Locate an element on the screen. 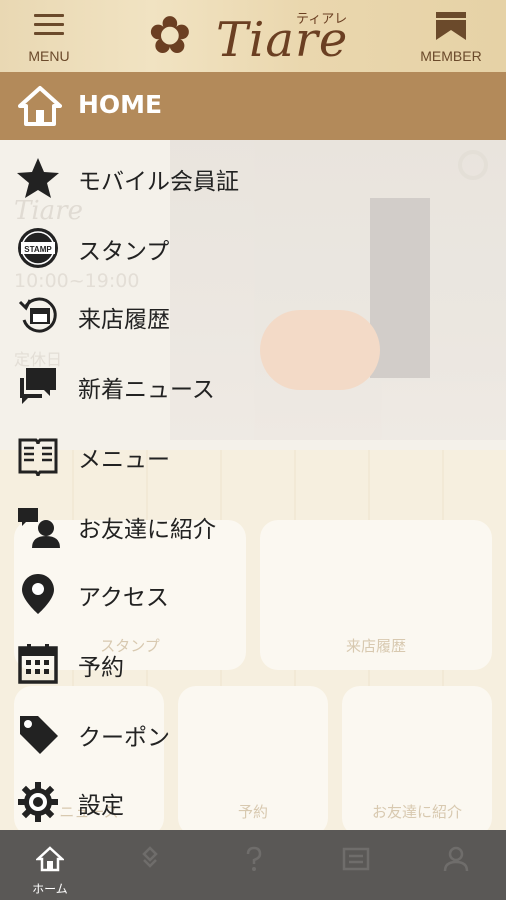 The height and width of the screenshot is (900, 506). drawer-item-news: 新着ニュース is located at coordinates (150, 385).